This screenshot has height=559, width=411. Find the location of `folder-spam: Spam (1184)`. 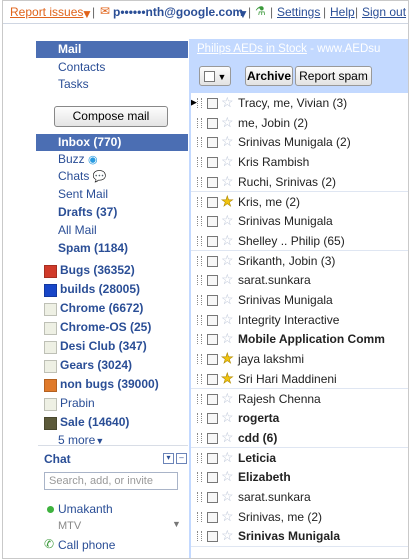

folder-spam: Spam (1184) is located at coordinates (93, 248).